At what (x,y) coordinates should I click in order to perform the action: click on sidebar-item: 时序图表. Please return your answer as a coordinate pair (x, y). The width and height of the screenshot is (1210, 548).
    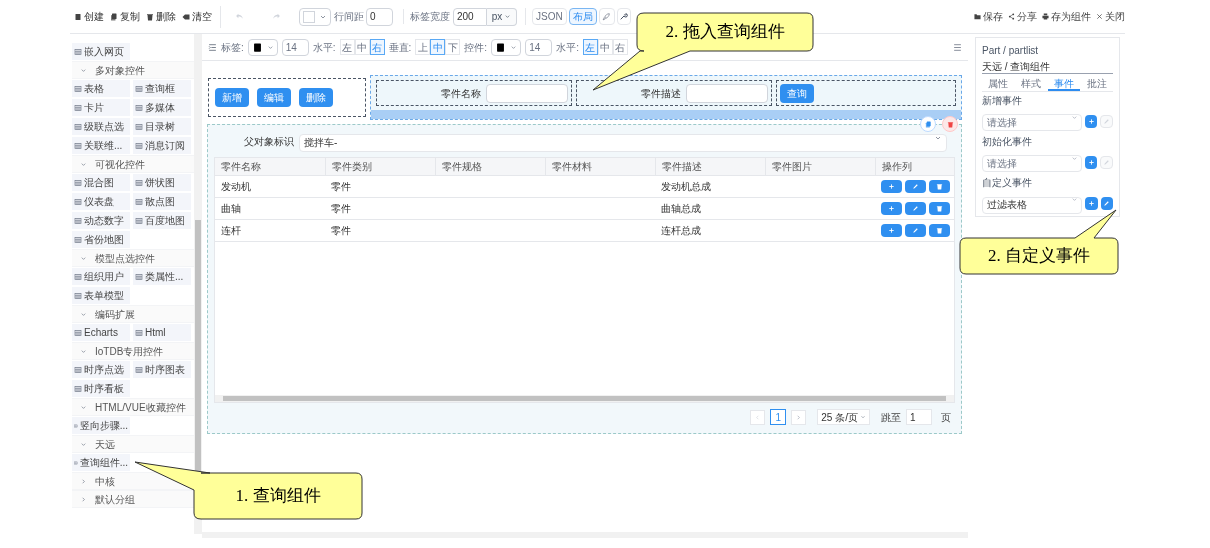
    Looking at the image, I should click on (162, 369).